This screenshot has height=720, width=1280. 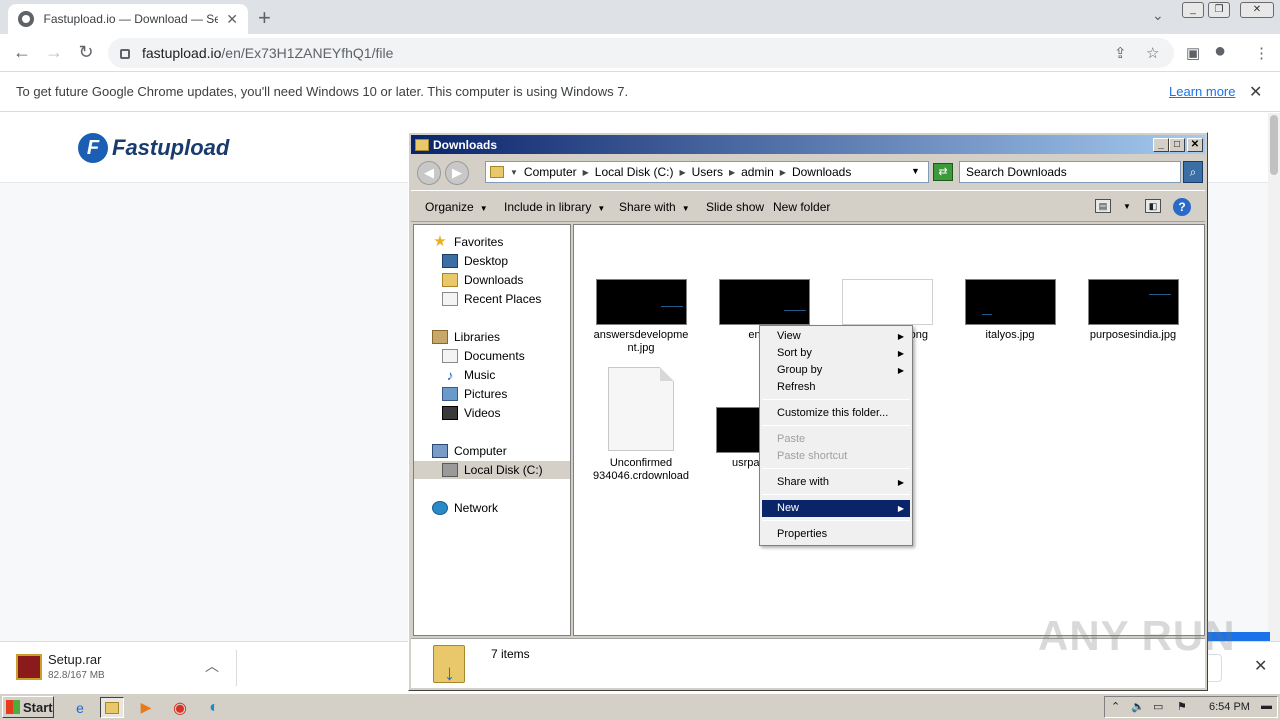 What do you see at coordinates (1182, 706) in the screenshot?
I see `action-center-flag-icon: ⚑` at bounding box center [1182, 706].